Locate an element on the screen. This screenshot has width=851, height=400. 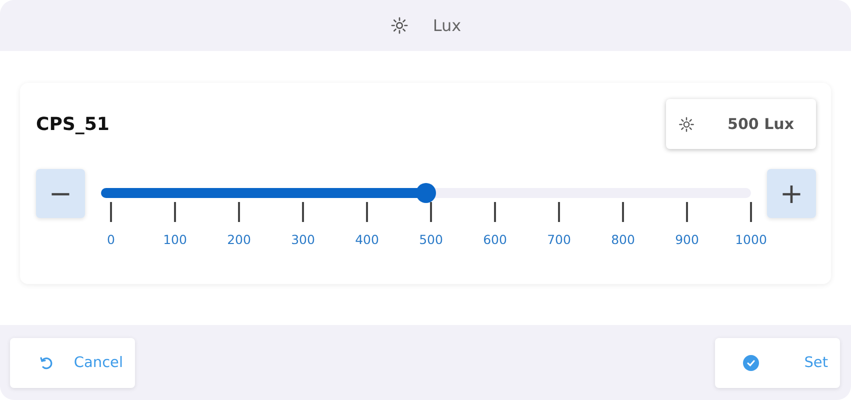
tick-label: 300 is located at coordinates (303, 239).